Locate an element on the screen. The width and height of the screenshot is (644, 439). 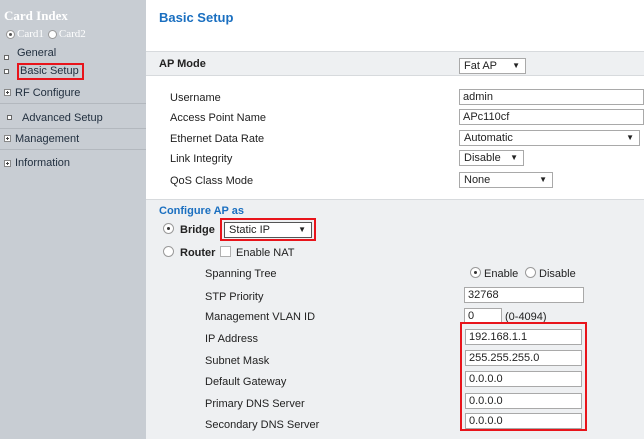
page-title: Basic Setup is located at coordinates (196, 17).